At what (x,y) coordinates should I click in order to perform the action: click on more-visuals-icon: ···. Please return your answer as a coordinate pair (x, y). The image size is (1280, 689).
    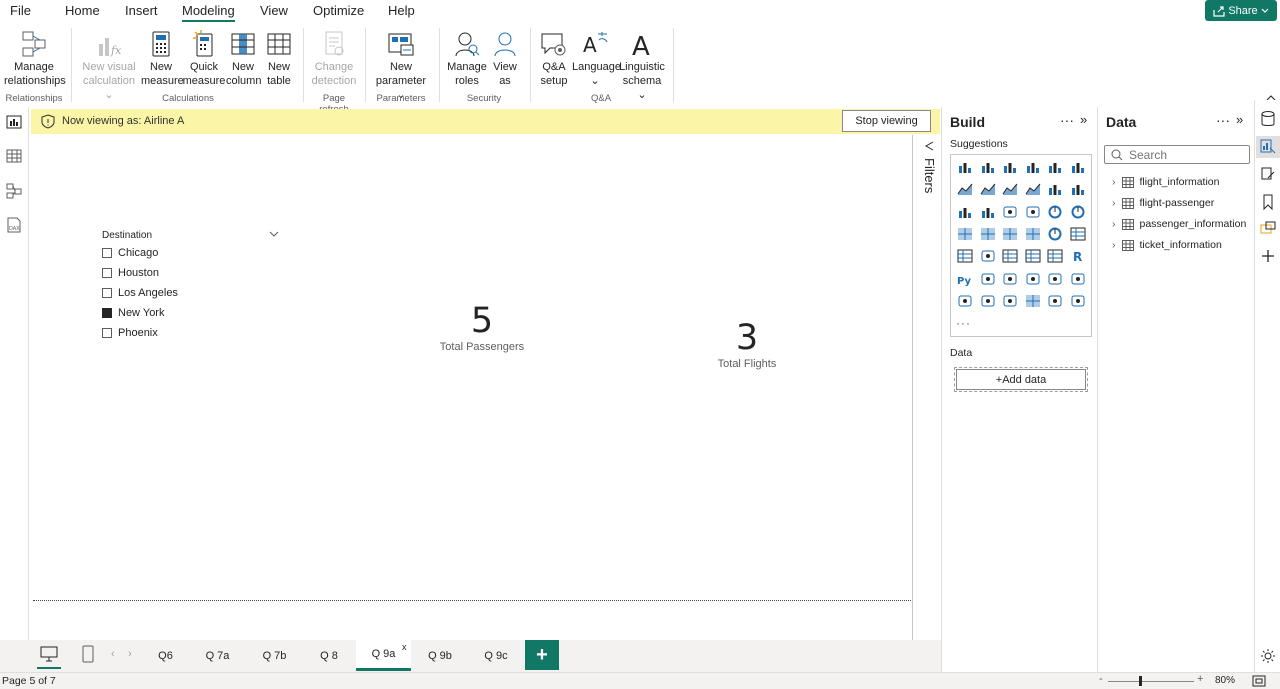
    Looking at the image, I should click on (963, 323).